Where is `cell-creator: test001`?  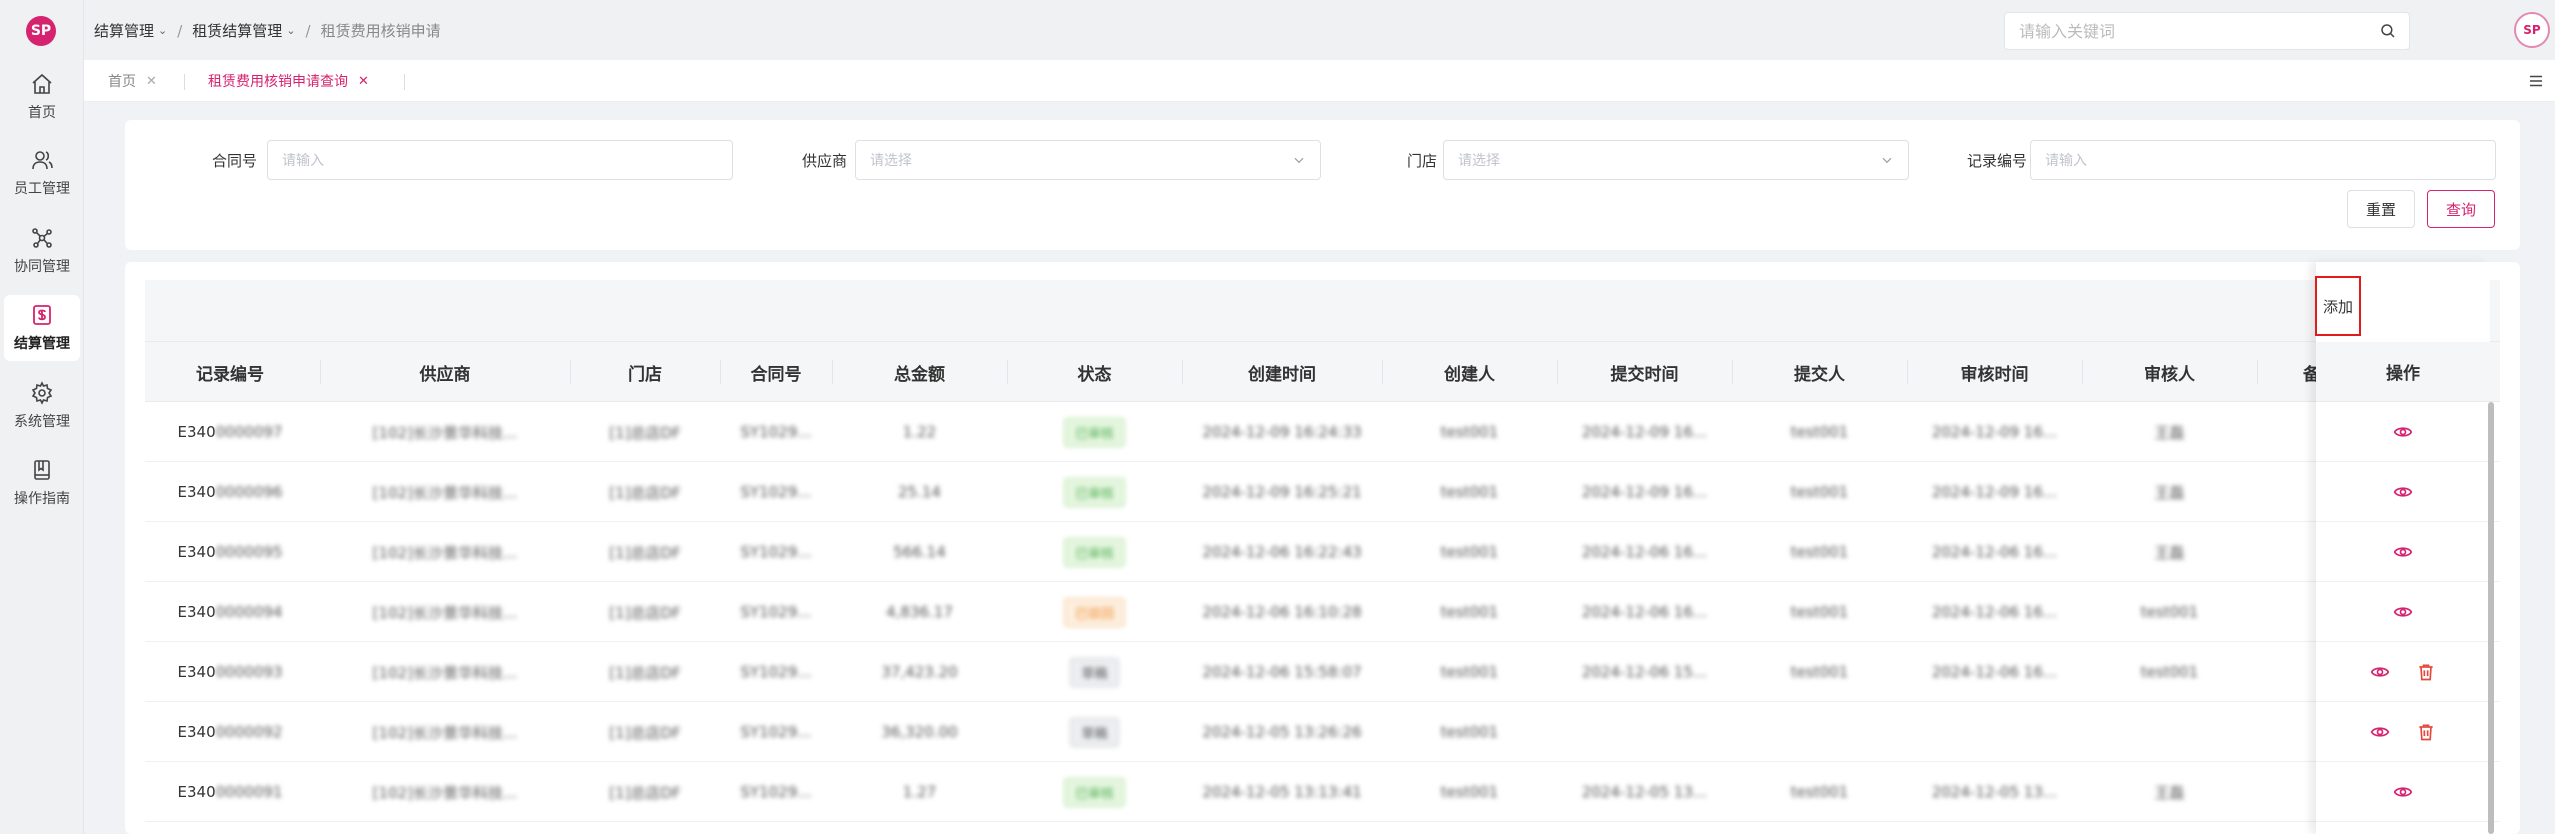 cell-creator: test001 is located at coordinates (1469, 612).